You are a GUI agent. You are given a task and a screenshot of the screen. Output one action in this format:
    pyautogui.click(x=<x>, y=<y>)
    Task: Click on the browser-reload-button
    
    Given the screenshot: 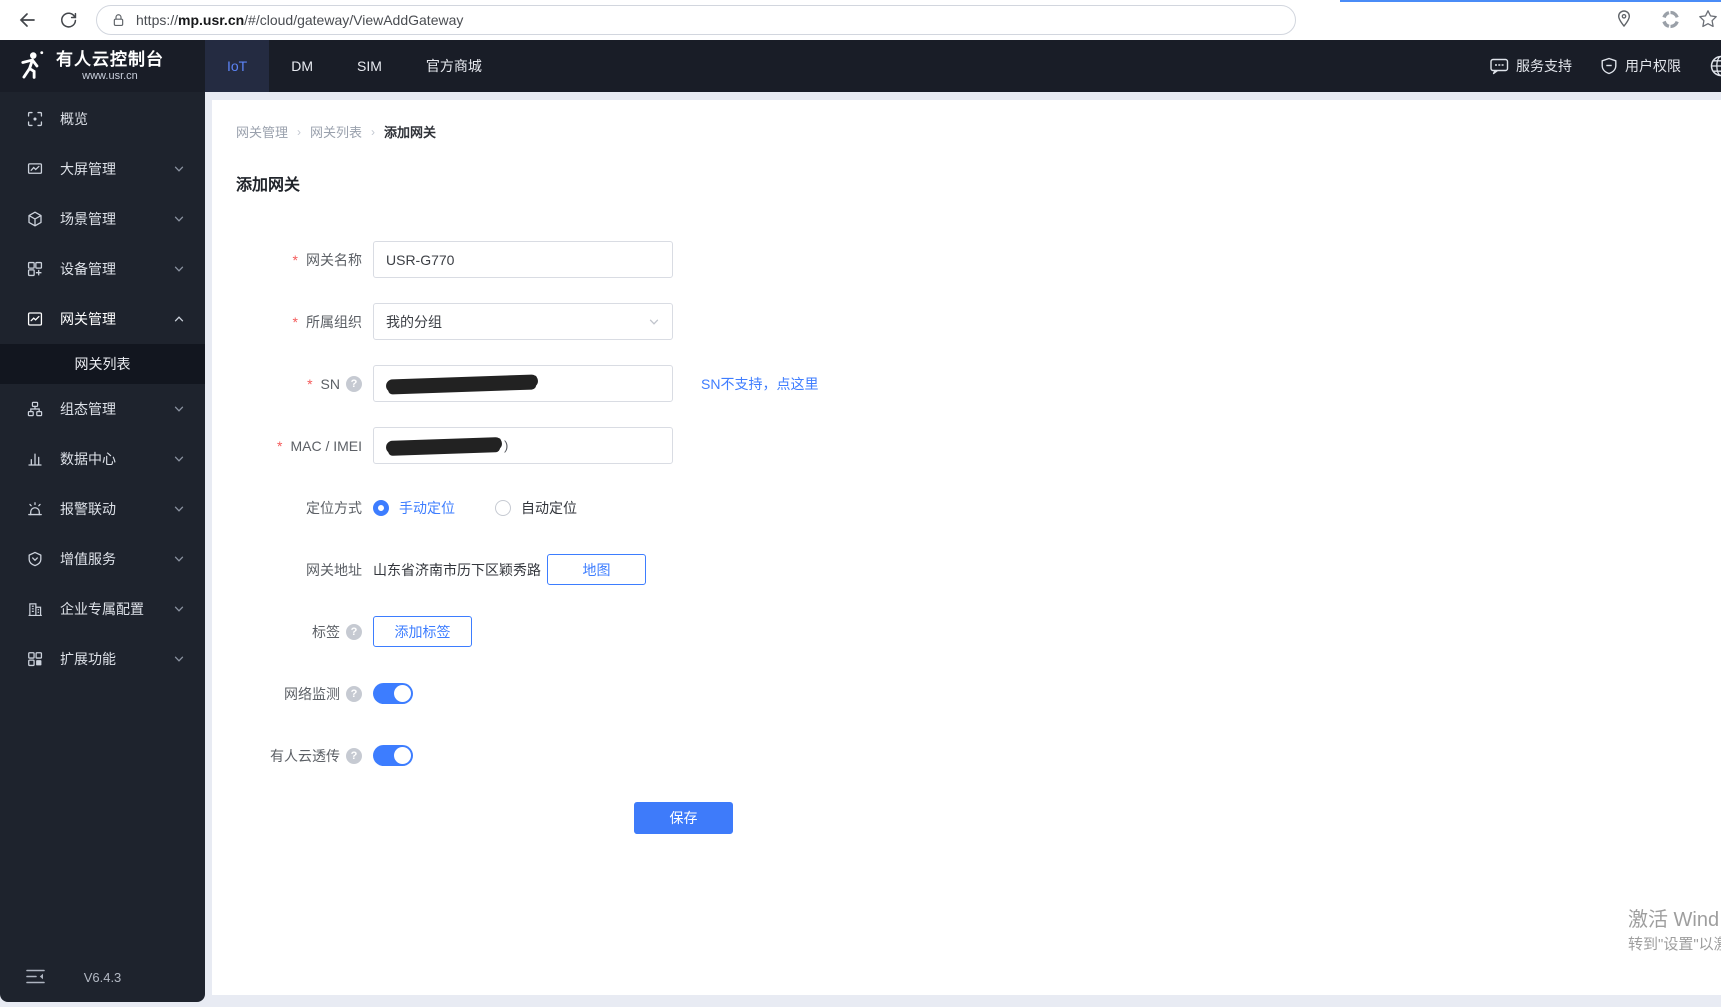 What is the action you would take?
    pyautogui.click(x=68, y=20)
    